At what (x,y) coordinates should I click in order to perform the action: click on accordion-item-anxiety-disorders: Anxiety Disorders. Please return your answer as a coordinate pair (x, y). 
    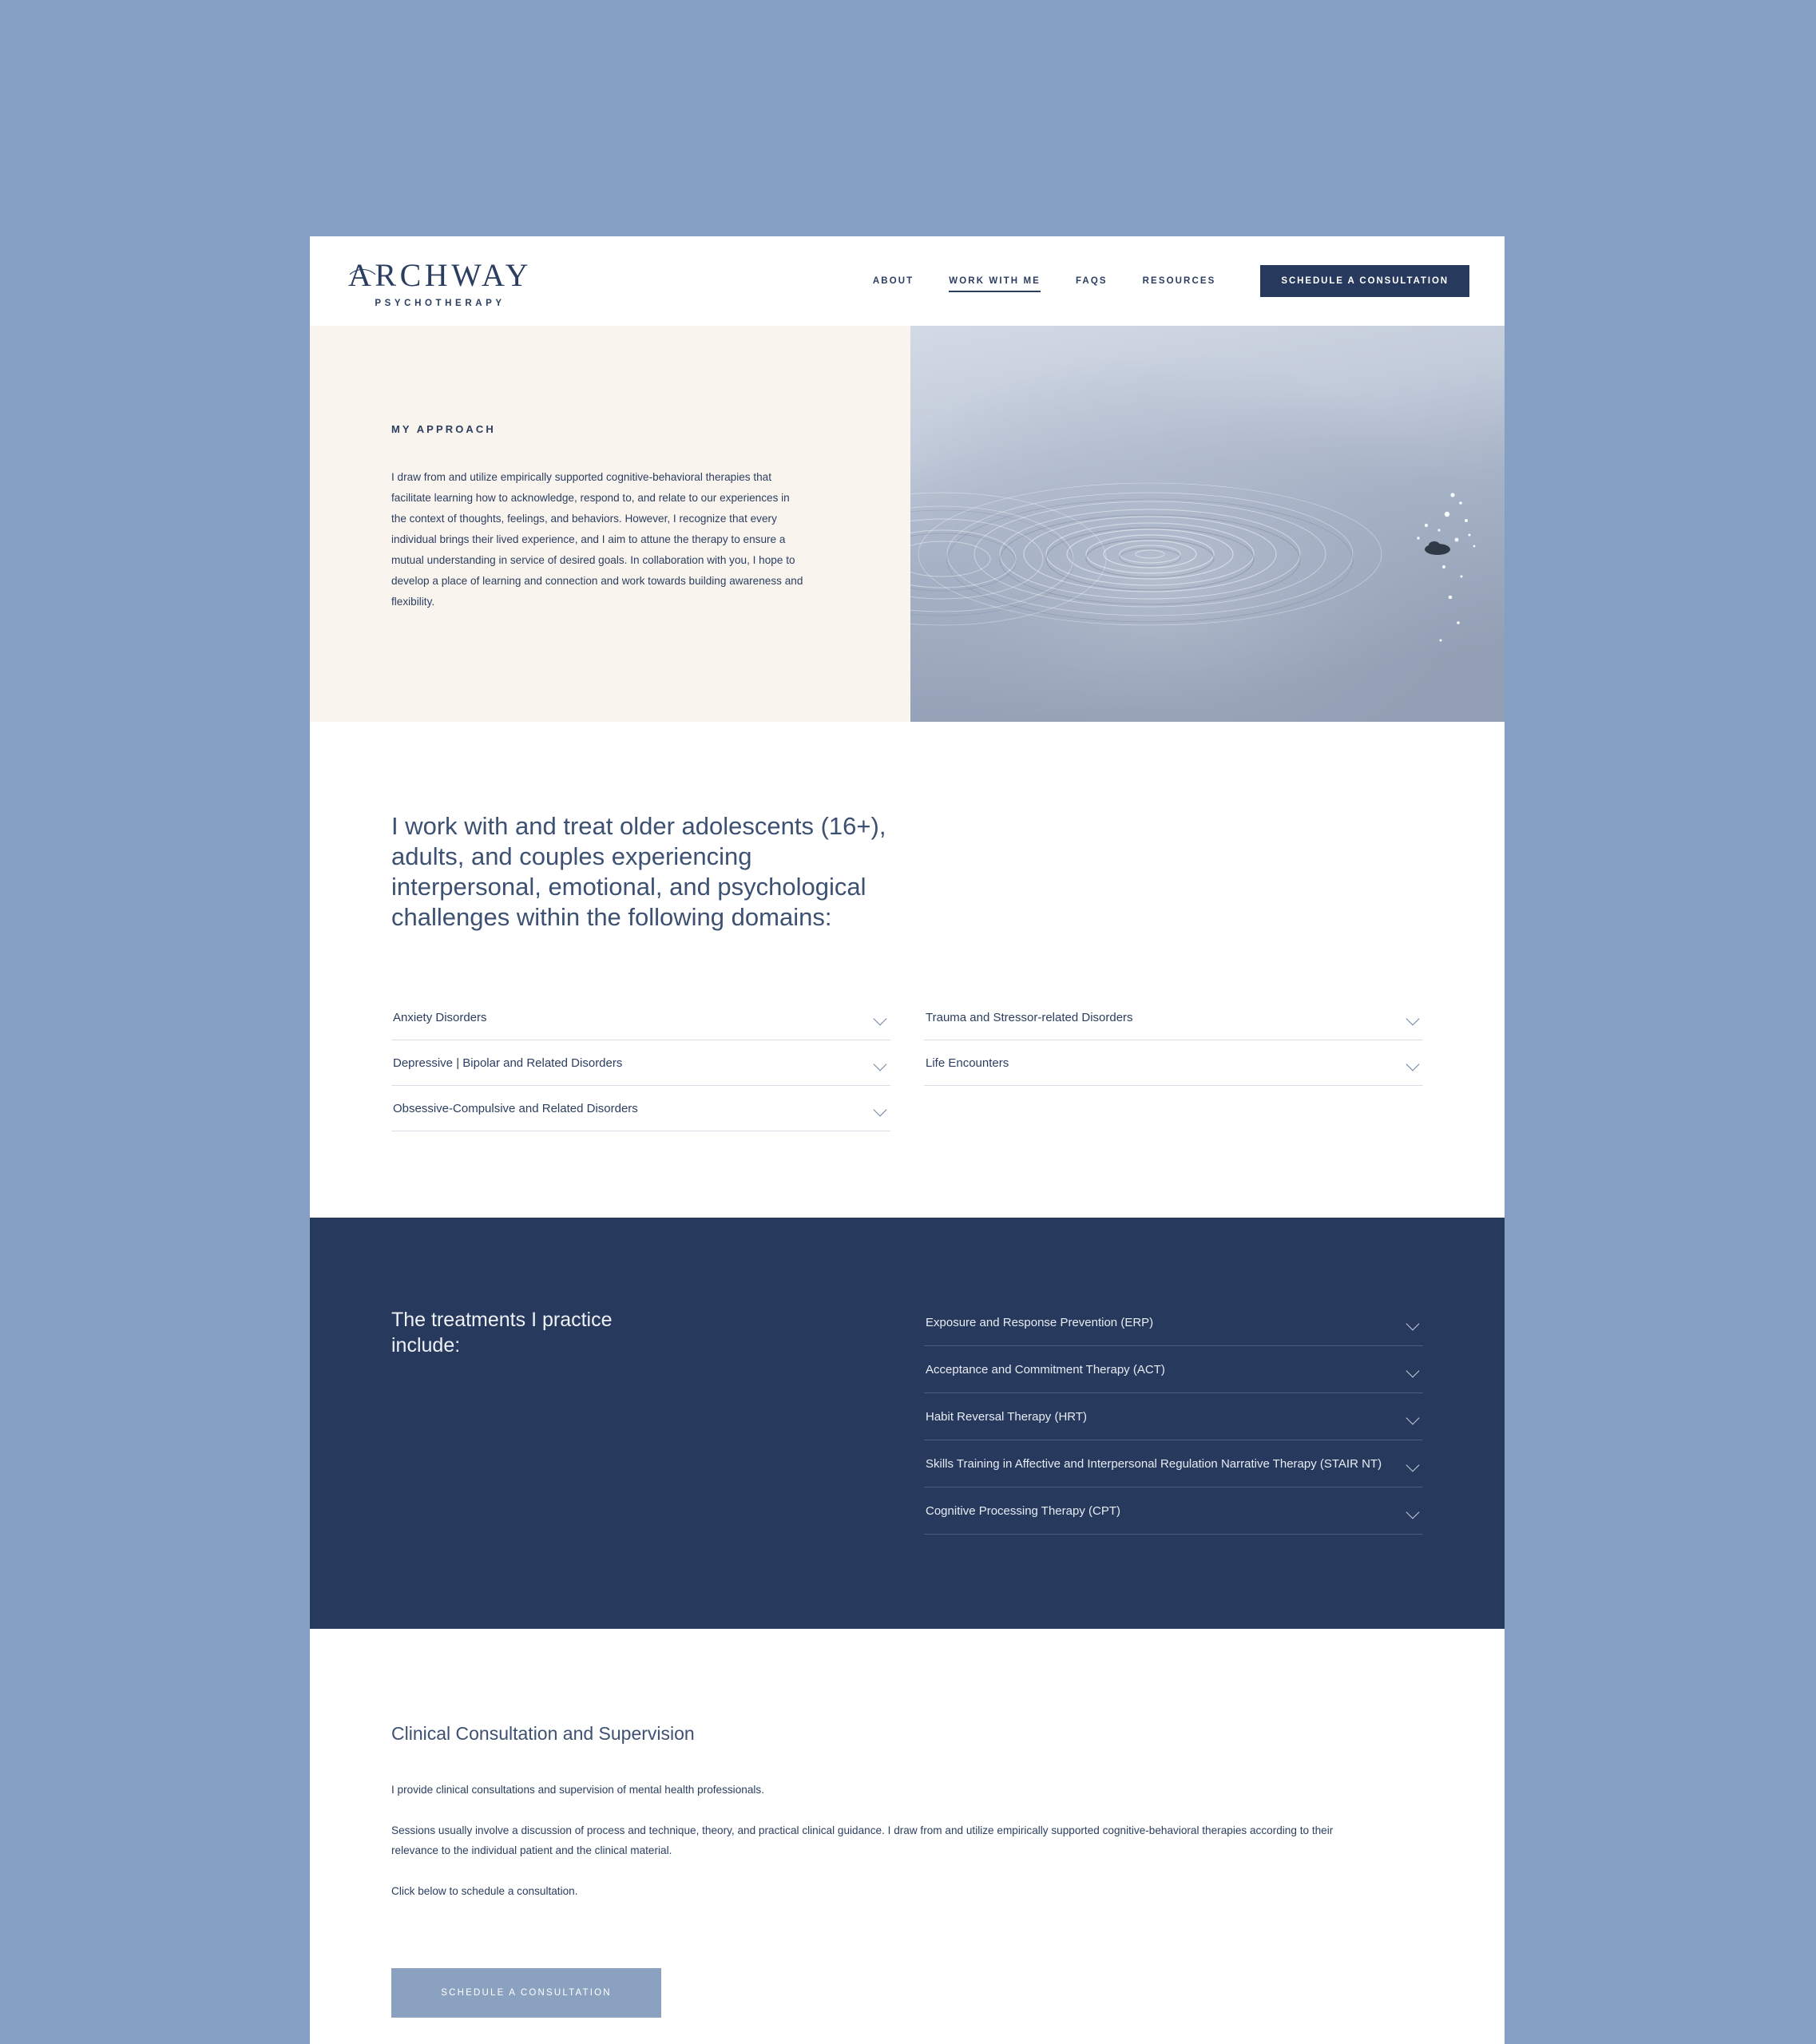
    Looking at the image, I should click on (640, 1017).